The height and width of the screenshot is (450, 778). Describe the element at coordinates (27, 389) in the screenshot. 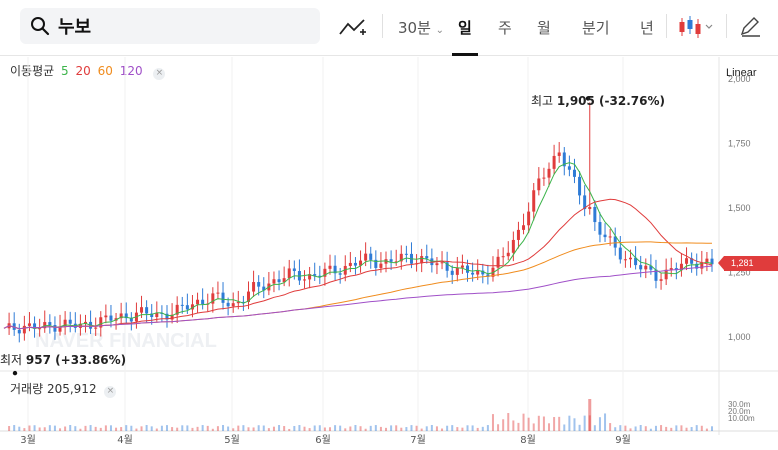

I see `volume-label: 거래량` at that location.